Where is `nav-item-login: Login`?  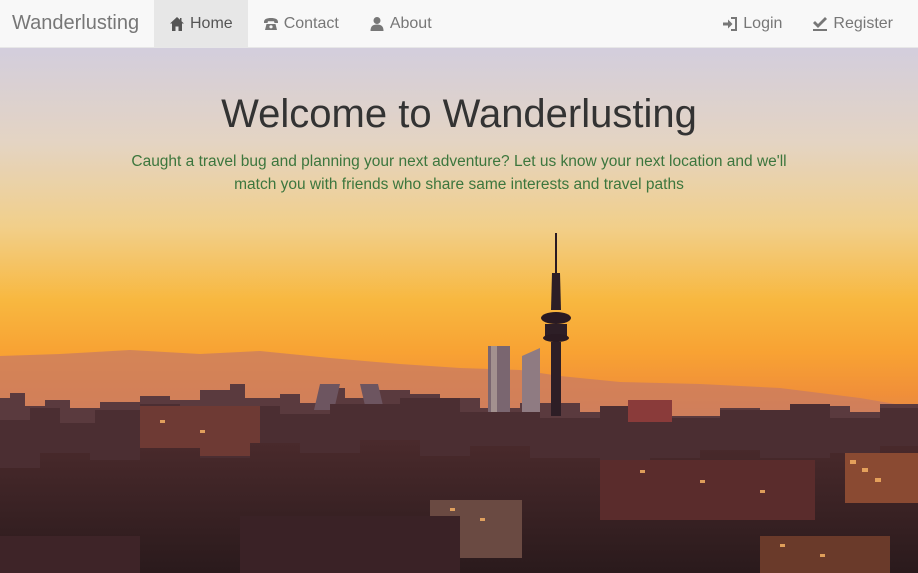
nav-item-login: Login is located at coordinates (752, 24).